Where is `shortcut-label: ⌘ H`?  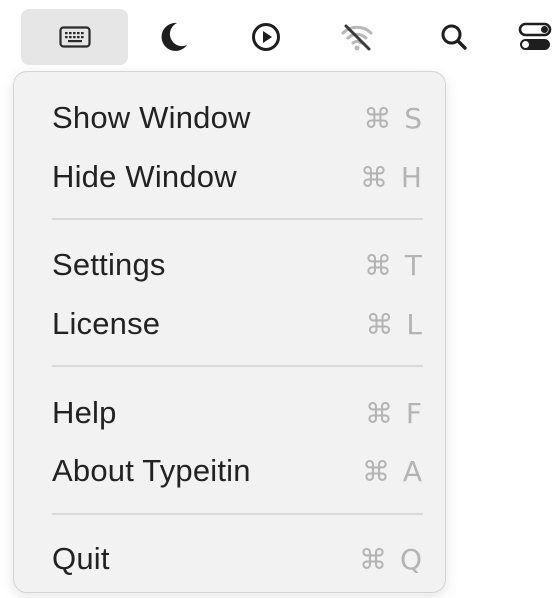 shortcut-label: ⌘ H is located at coordinates (392, 177).